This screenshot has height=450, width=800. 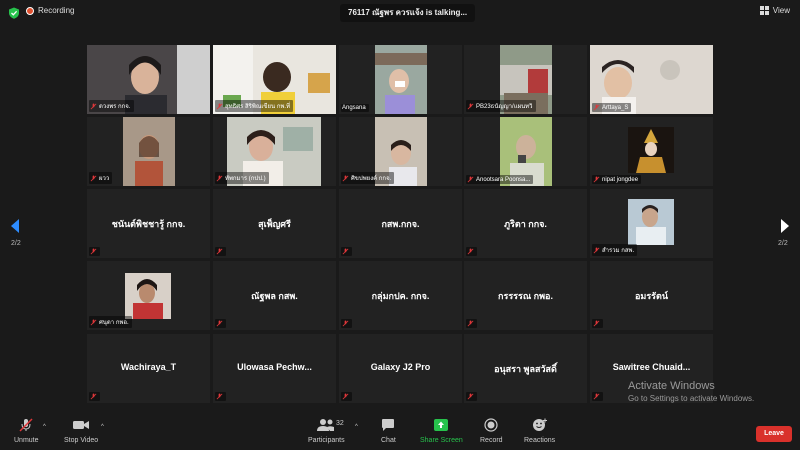 I want to click on stop-video-label: Stop Video, so click(x=81, y=440).